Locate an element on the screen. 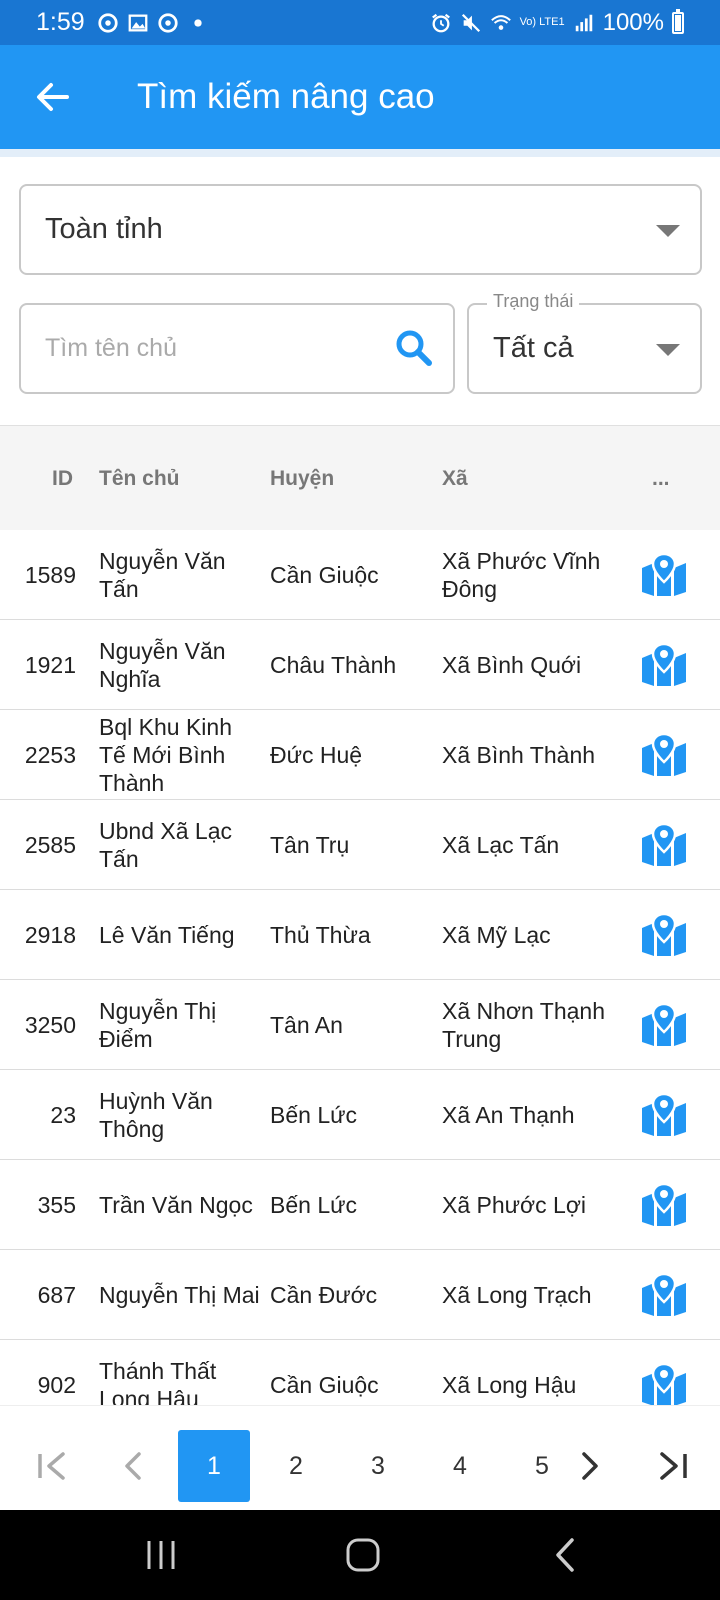 The image size is (720, 1600). page-button-1: 1 is located at coordinates (214, 1466).